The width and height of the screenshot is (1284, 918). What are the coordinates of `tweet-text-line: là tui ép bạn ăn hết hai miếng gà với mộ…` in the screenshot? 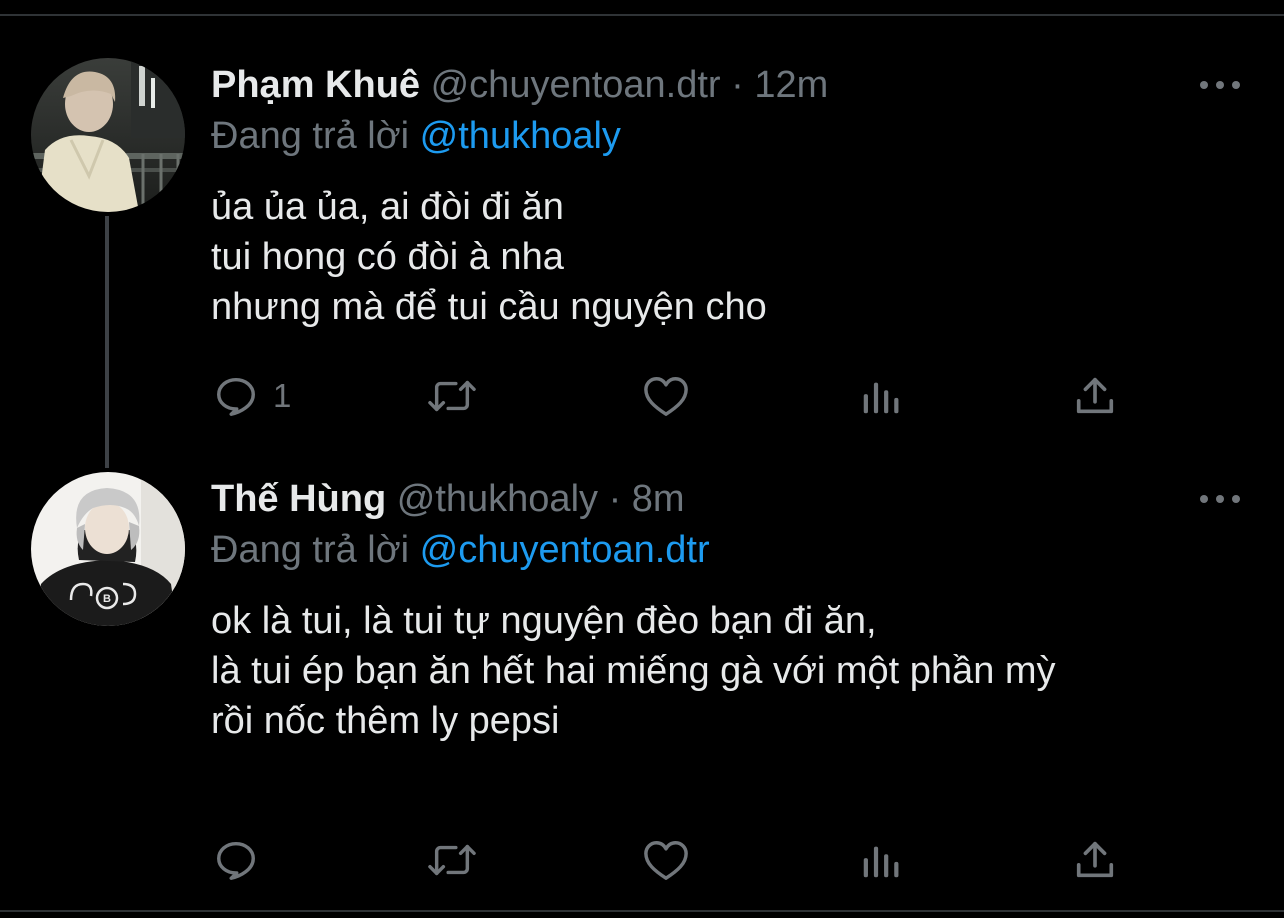 It's located at (633, 671).